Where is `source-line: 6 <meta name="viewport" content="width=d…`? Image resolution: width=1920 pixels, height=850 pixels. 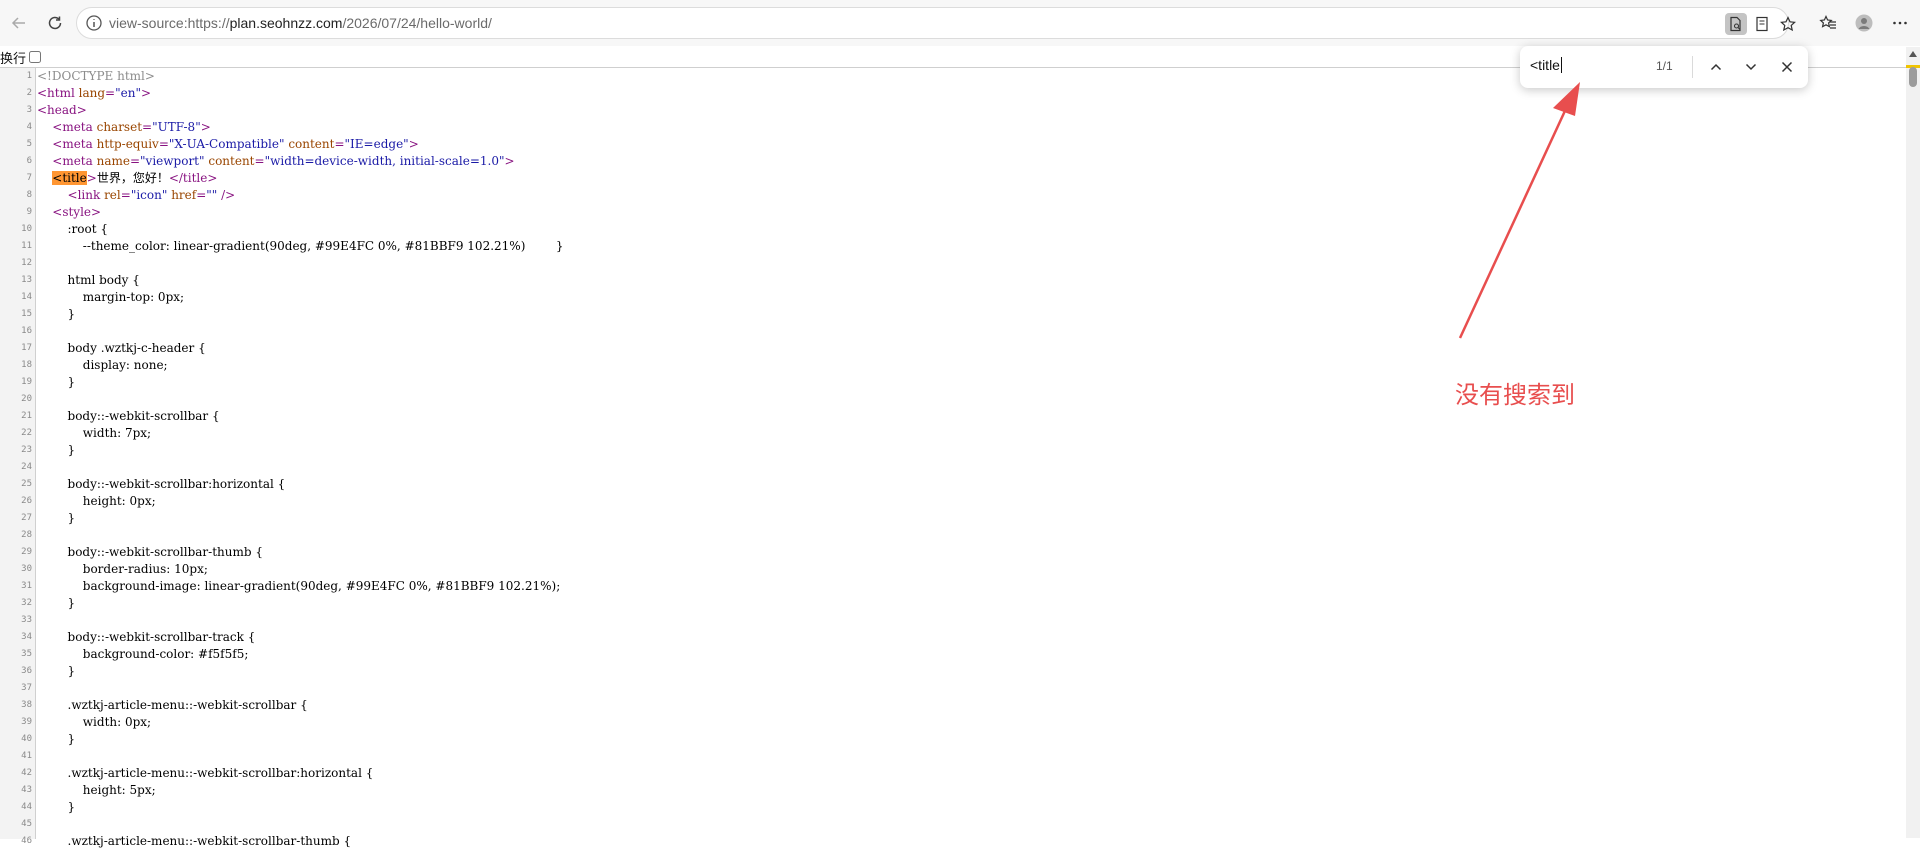
source-line: 6 <meta name="viewport" content="width=d… is located at coordinates (950, 161).